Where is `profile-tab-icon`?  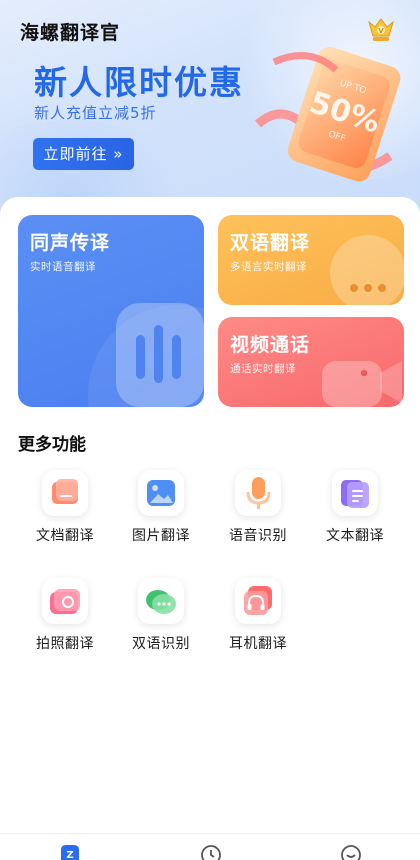 profile-tab-icon is located at coordinates (351, 852).